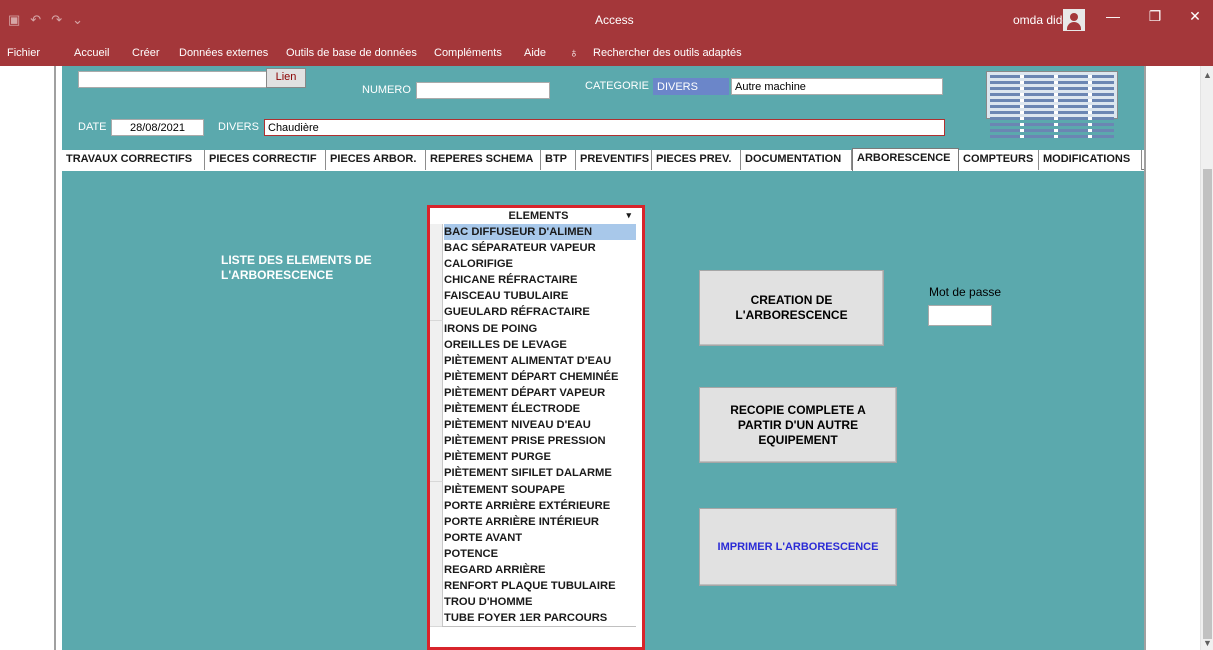  I want to click on numero-field, so click(483, 90).